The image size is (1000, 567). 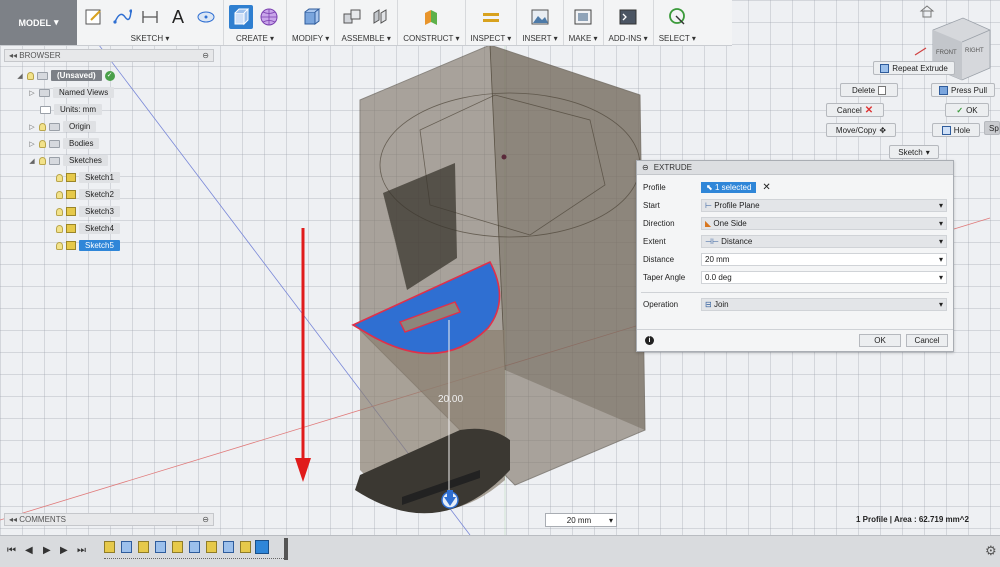 I want to click on toolbar-group-insert: INSERT ▾, so click(x=540, y=22).